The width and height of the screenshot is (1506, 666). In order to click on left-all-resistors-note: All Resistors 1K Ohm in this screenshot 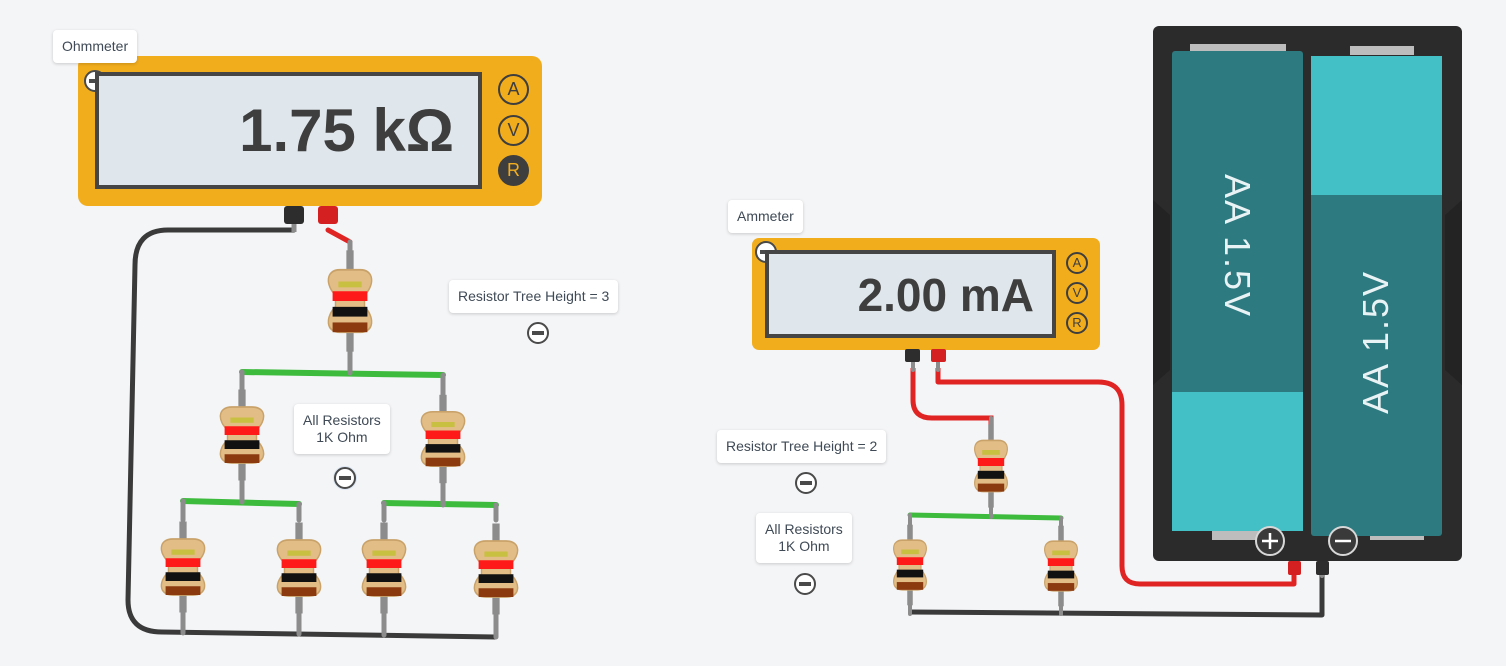, I will do `click(342, 429)`.